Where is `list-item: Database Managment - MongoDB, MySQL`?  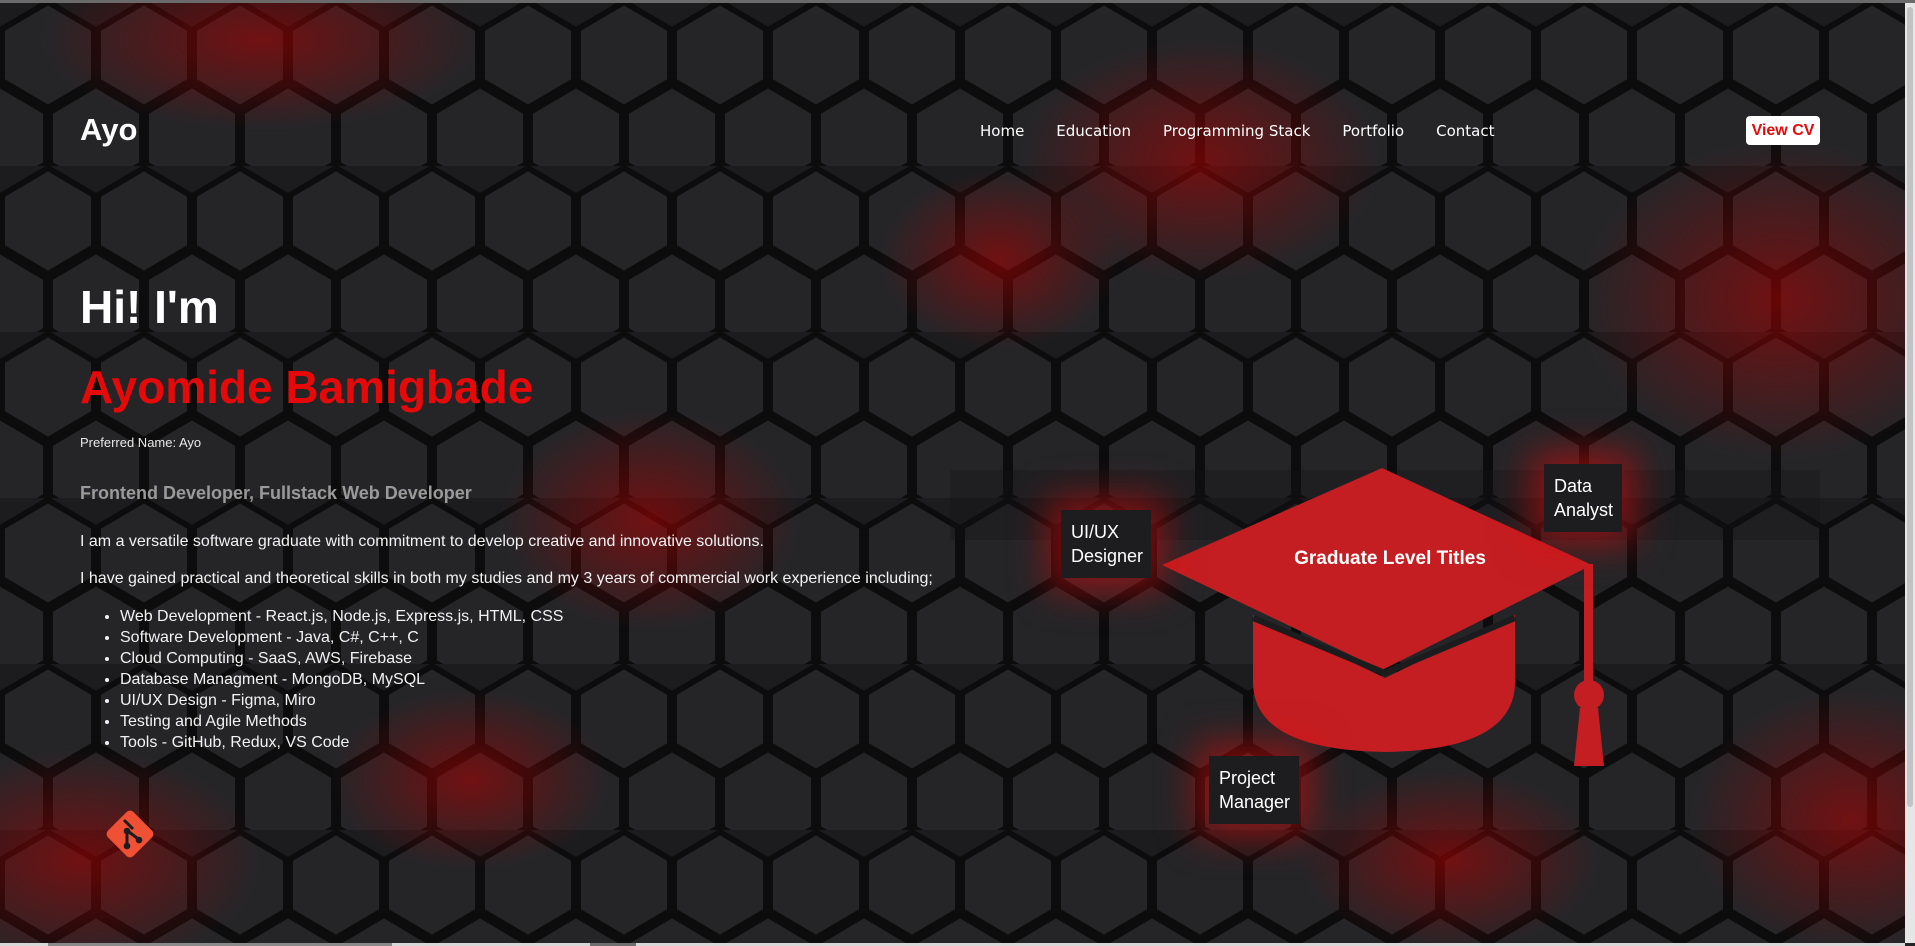 list-item: Database Managment - MongoDB, MySQL is located at coordinates (341, 679).